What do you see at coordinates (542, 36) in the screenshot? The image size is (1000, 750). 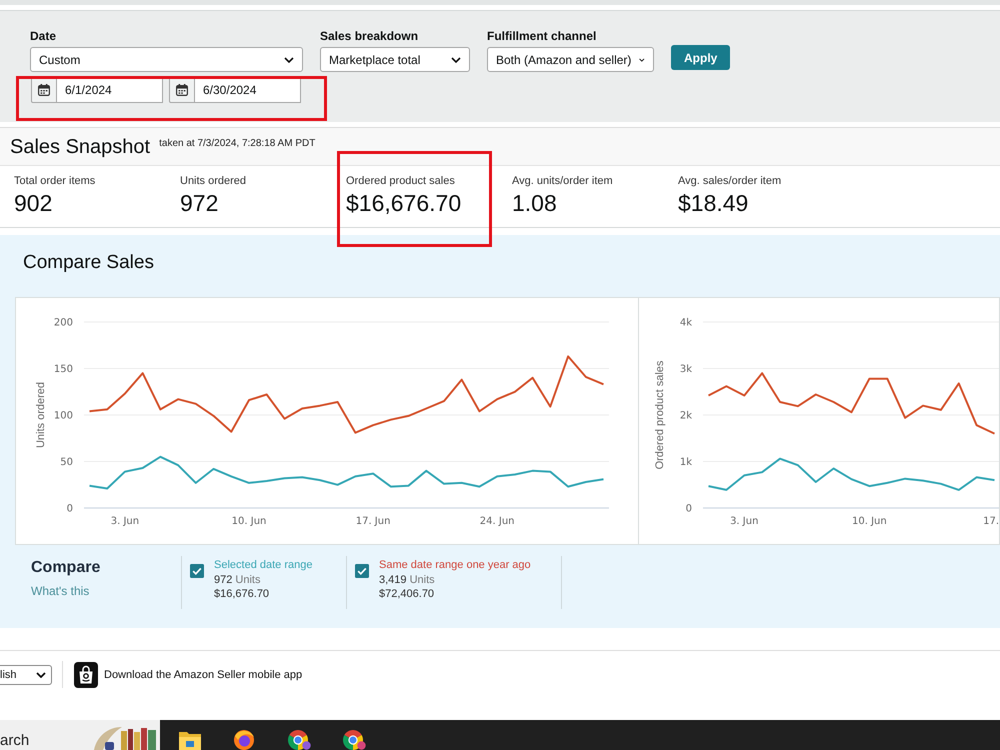 I see `field-label: Fulfillment channel` at bounding box center [542, 36].